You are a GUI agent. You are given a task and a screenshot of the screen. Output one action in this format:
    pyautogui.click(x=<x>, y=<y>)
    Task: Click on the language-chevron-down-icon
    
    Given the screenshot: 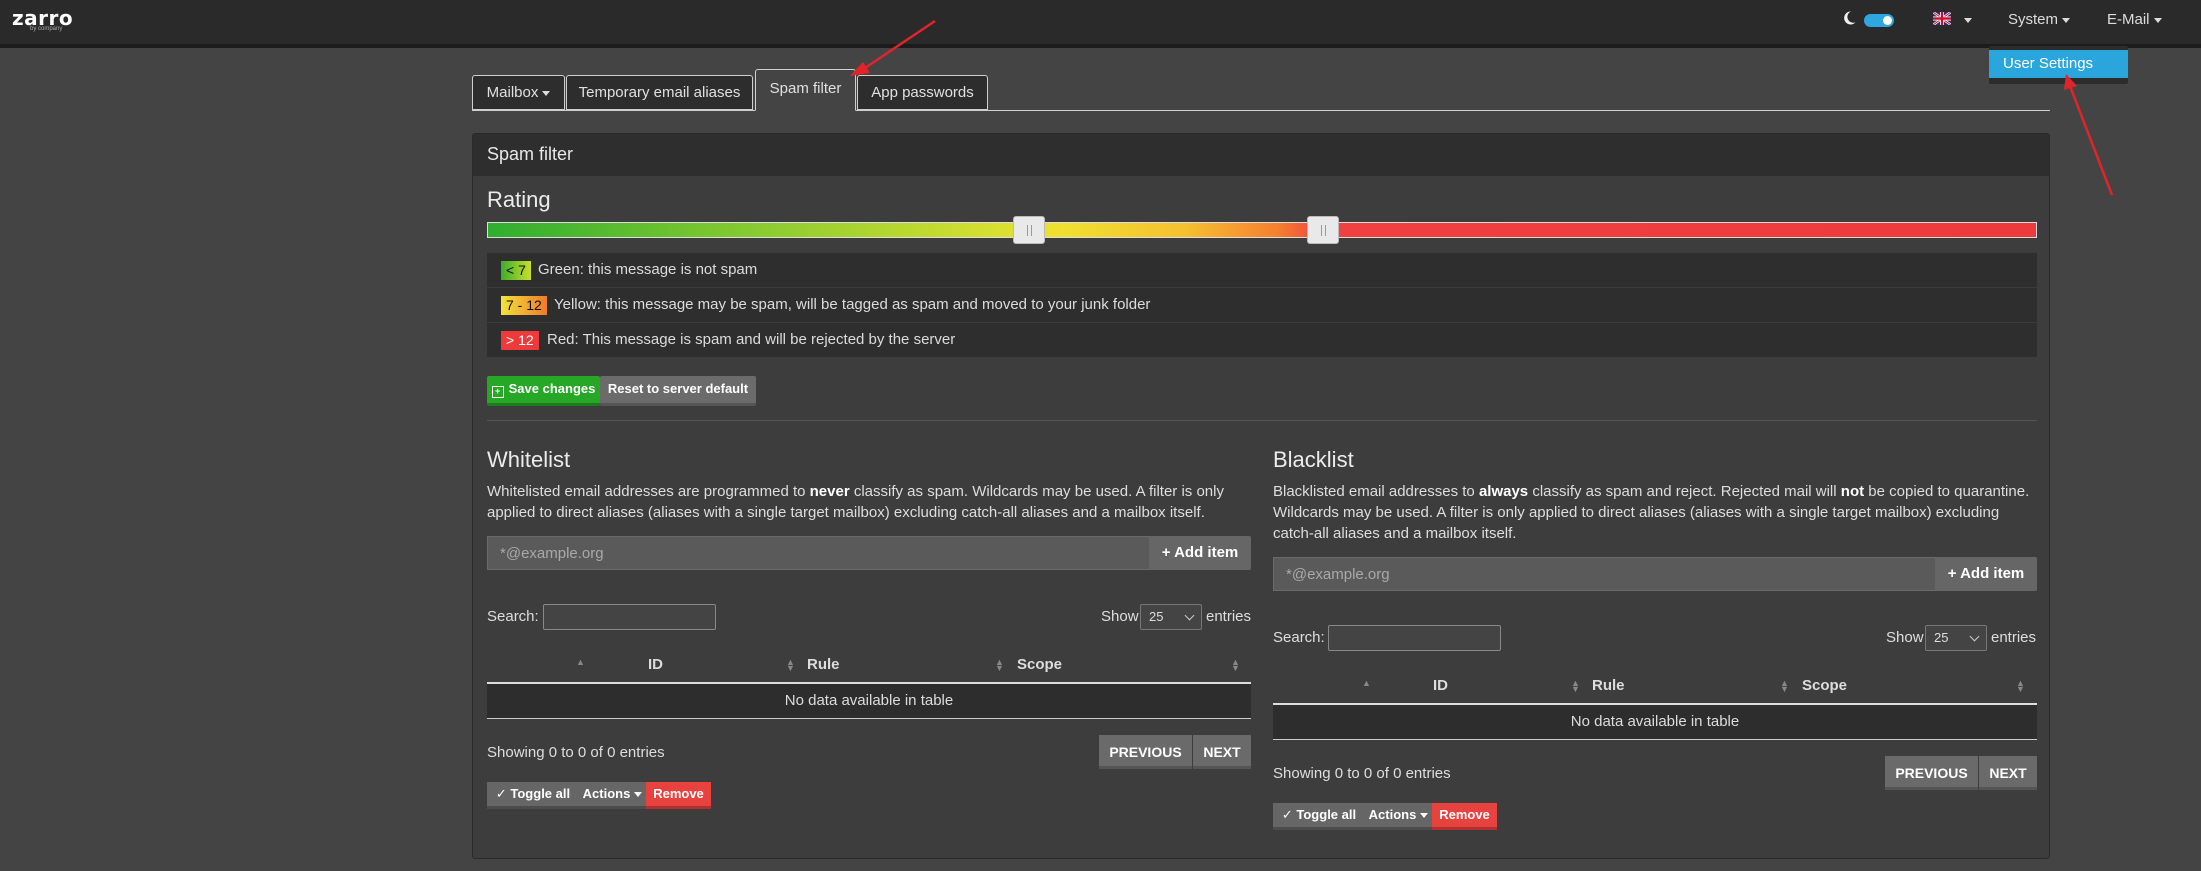 What is the action you would take?
    pyautogui.click(x=1968, y=20)
    